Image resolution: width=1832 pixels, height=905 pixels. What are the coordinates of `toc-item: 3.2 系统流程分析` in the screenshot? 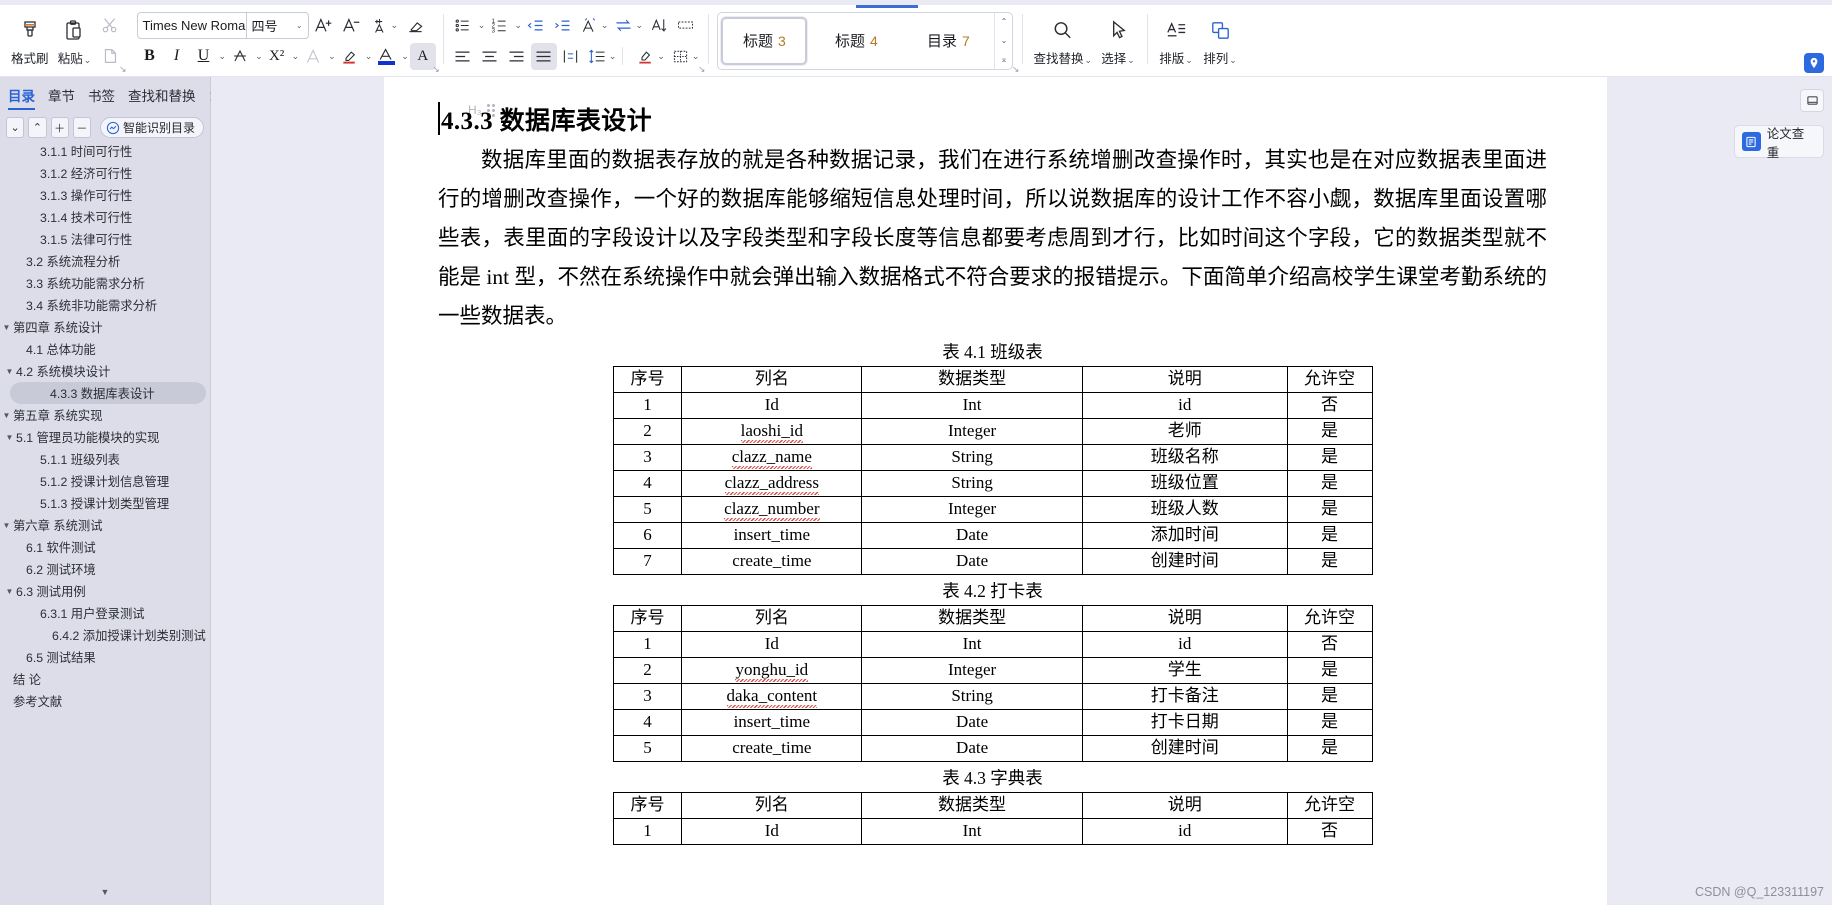 It's located at (105, 261).